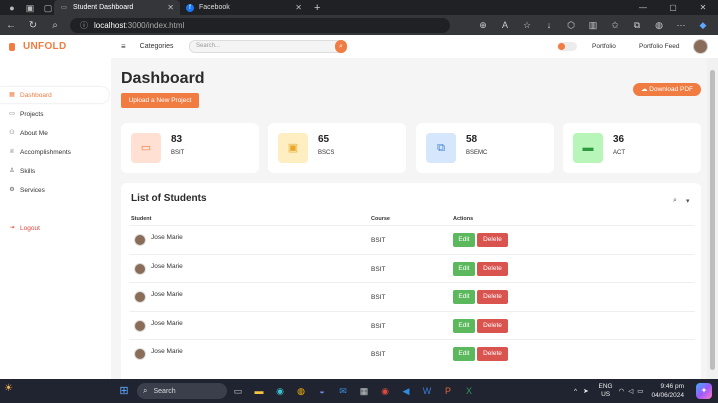 This screenshot has height=403, width=718. Describe the element at coordinates (54, 114) in the screenshot. I see `sidebar-item-projects: ▭ Projects` at that location.